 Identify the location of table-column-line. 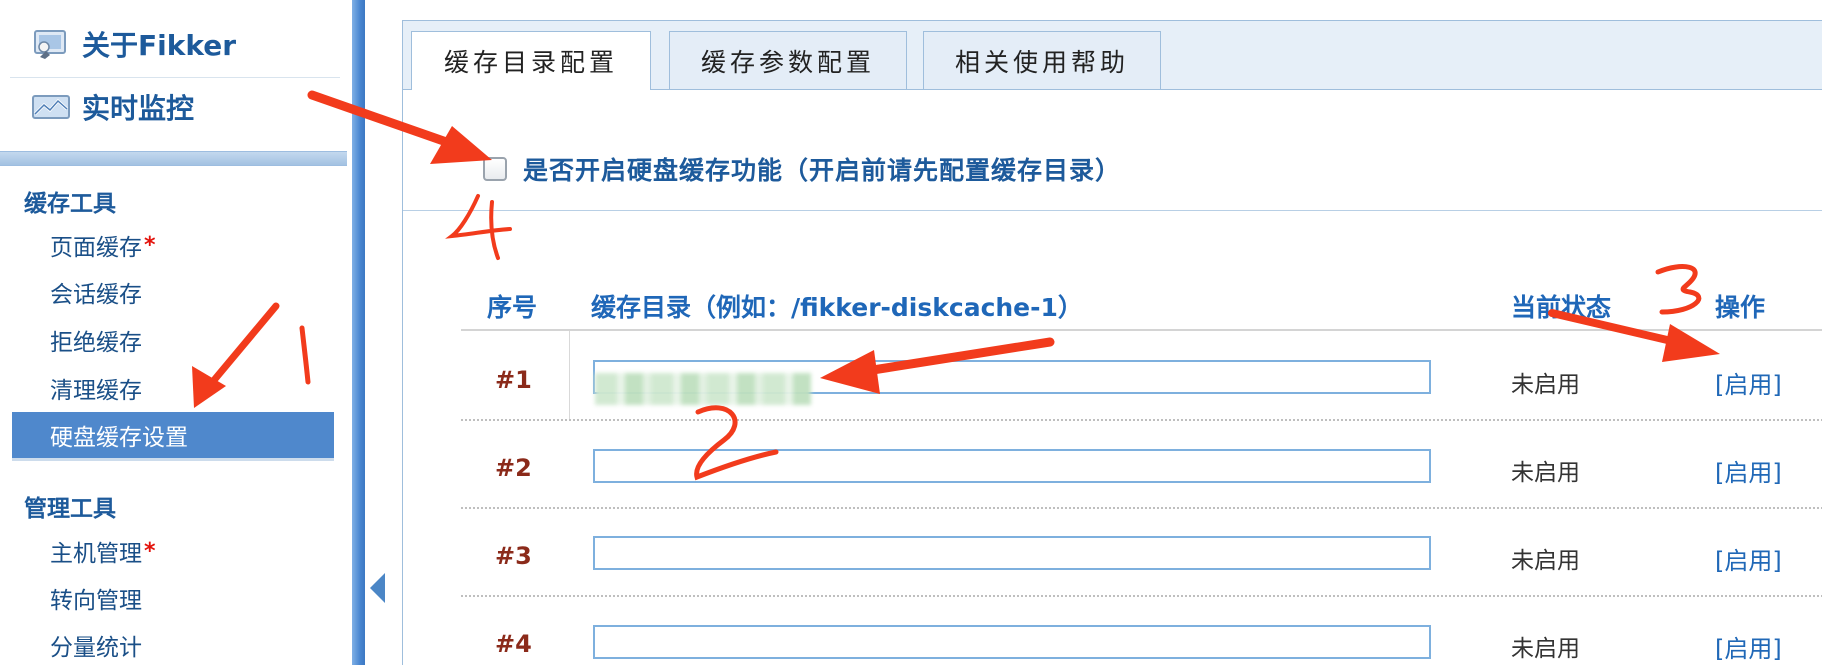
(569, 375).